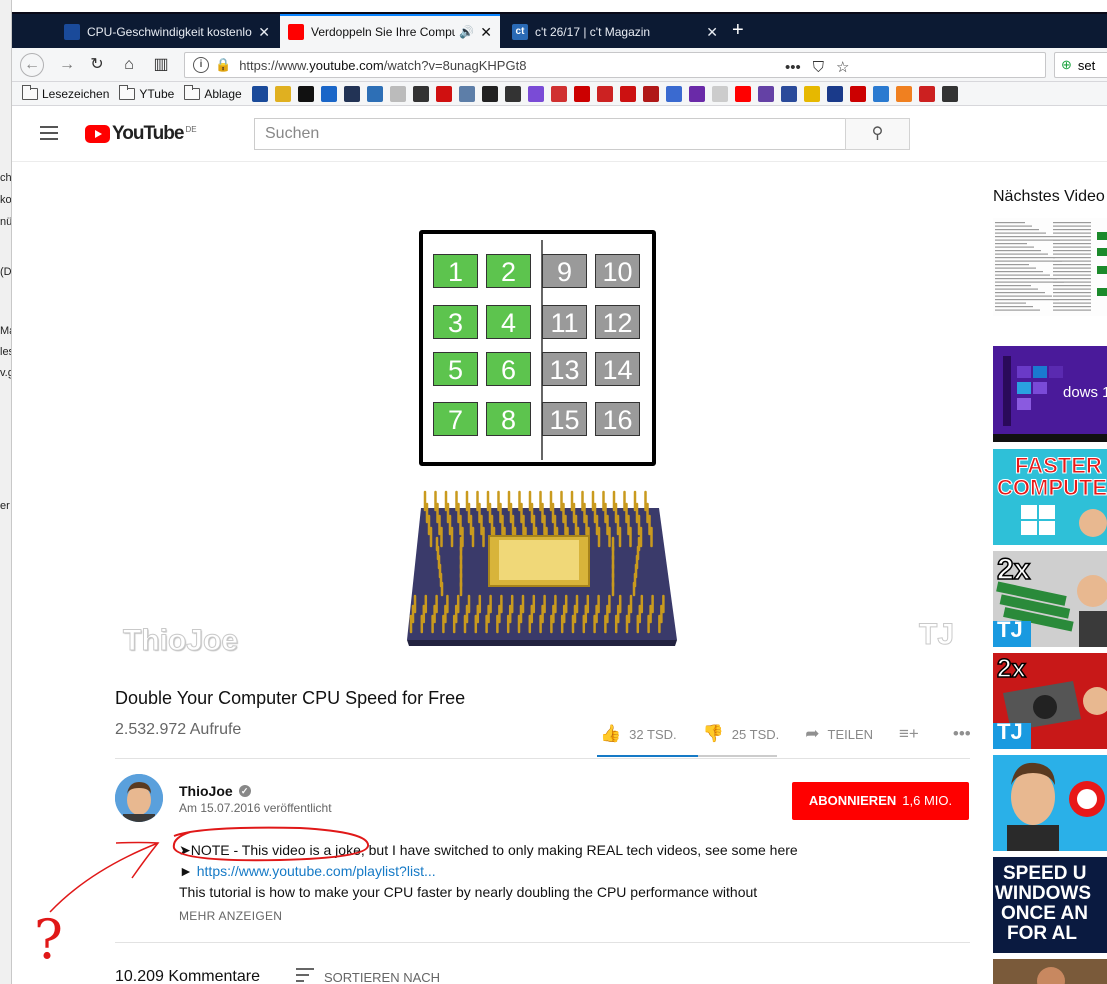  Describe the element at coordinates (49, 133) in the screenshot. I see `menu-icon` at that location.